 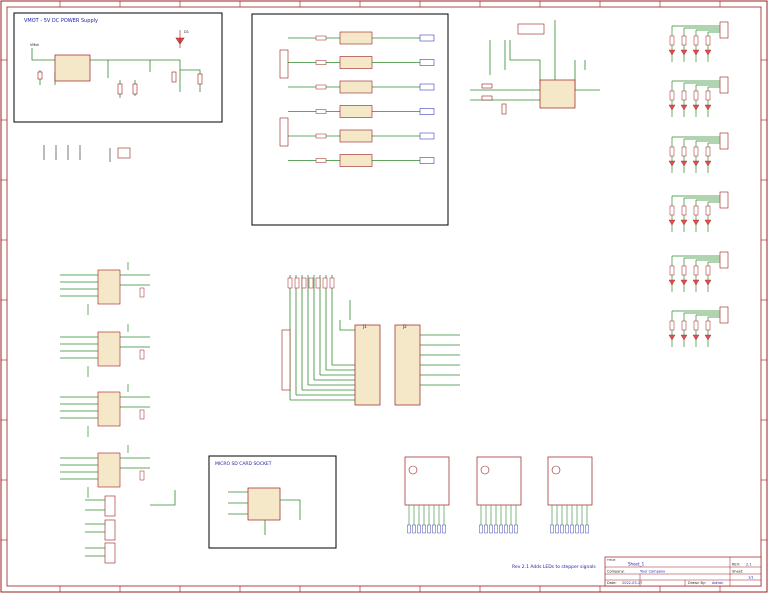 What do you see at coordinates (636, 564) in the screenshot?
I see `sheet-title: Sheet_1` at bounding box center [636, 564].